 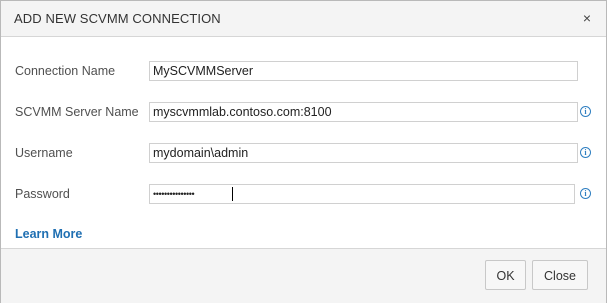 What do you see at coordinates (232, 194) in the screenshot?
I see `text-caret` at bounding box center [232, 194].